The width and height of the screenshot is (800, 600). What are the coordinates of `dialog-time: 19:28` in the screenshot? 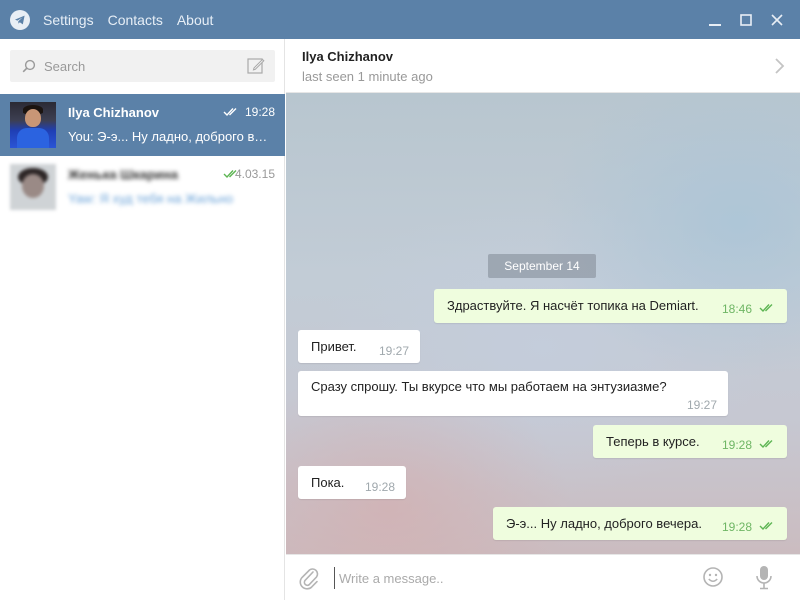 It's located at (259, 112).